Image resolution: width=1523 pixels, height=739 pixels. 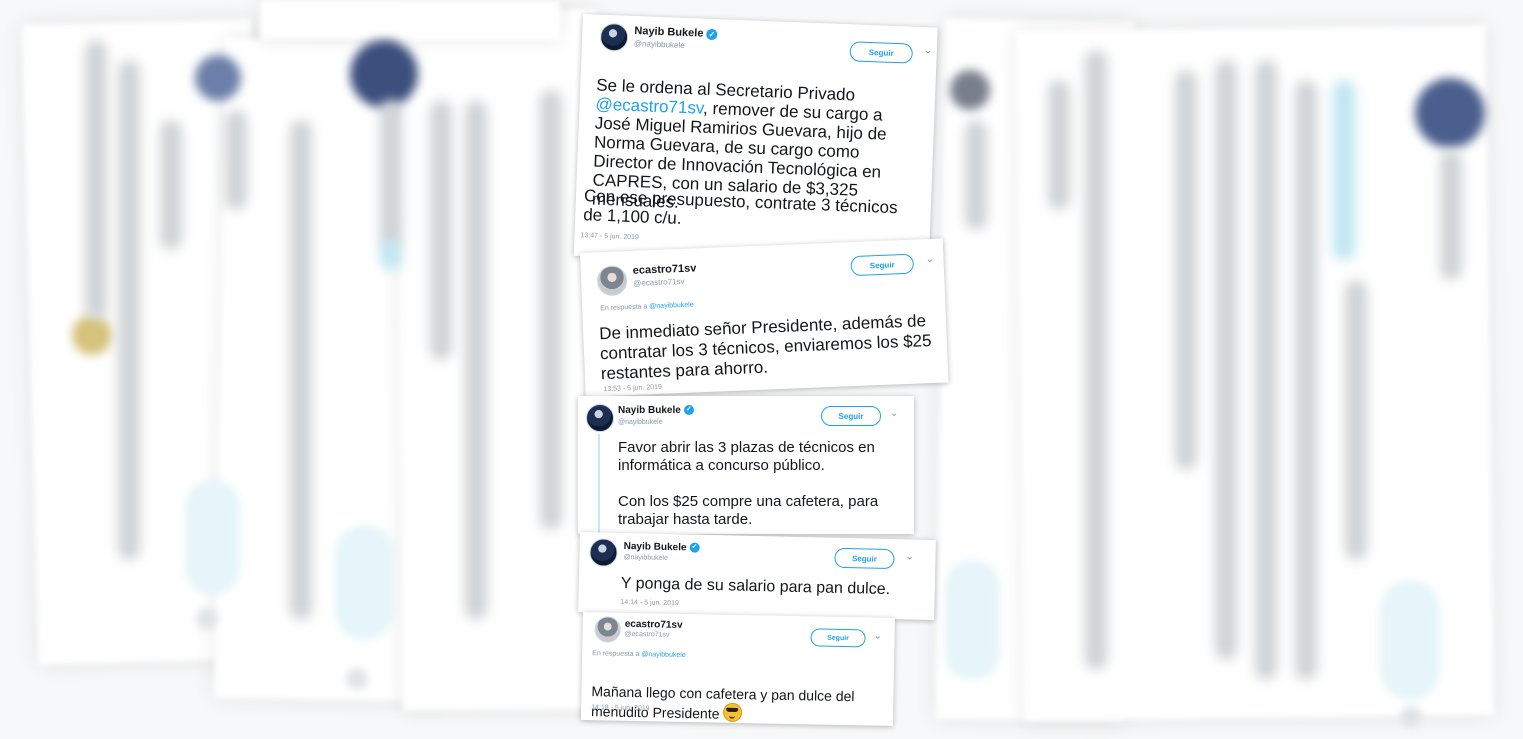 I want to click on tweet-timestamp: 14:14 - 5 jun. 2019, so click(x=649, y=603).